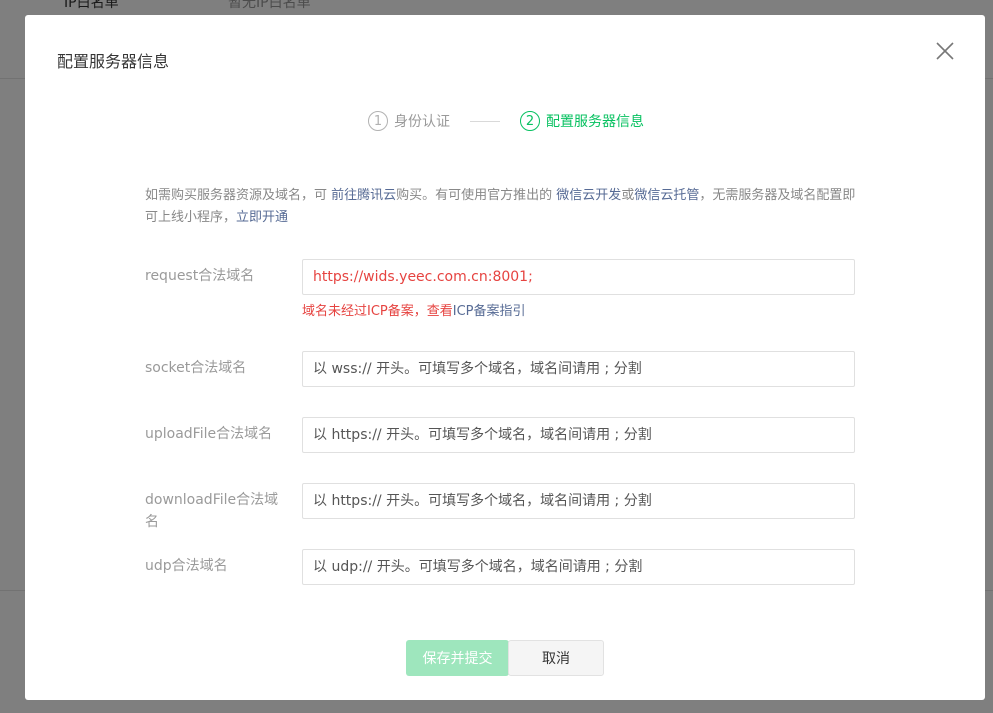 The height and width of the screenshot is (713, 993). What do you see at coordinates (945, 51) in the screenshot?
I see `close-icon` at bounding box center [945, 51].